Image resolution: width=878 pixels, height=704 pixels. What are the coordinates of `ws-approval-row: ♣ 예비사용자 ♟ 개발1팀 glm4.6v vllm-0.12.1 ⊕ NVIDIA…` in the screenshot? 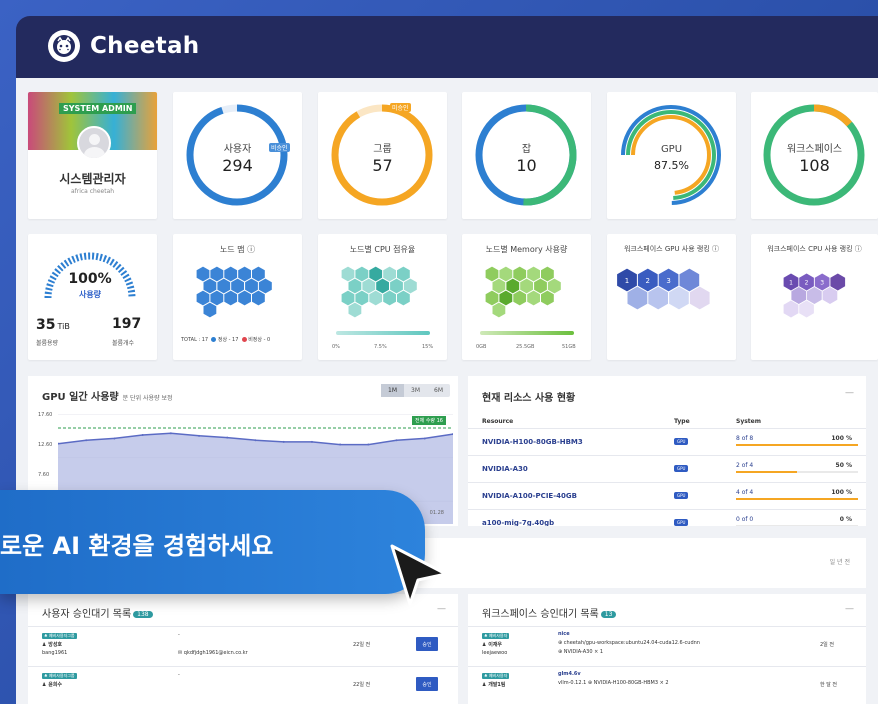 It's located at (667, 685).